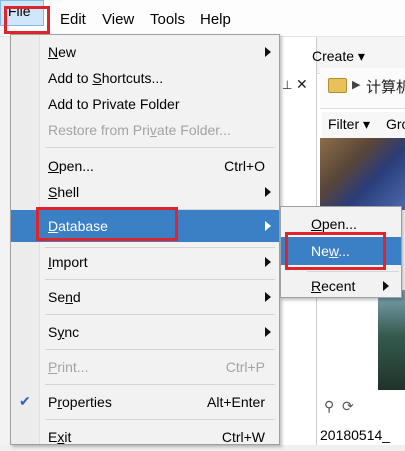  I want to click on thumbnail-caption: 20180514_, so click(355, 435).